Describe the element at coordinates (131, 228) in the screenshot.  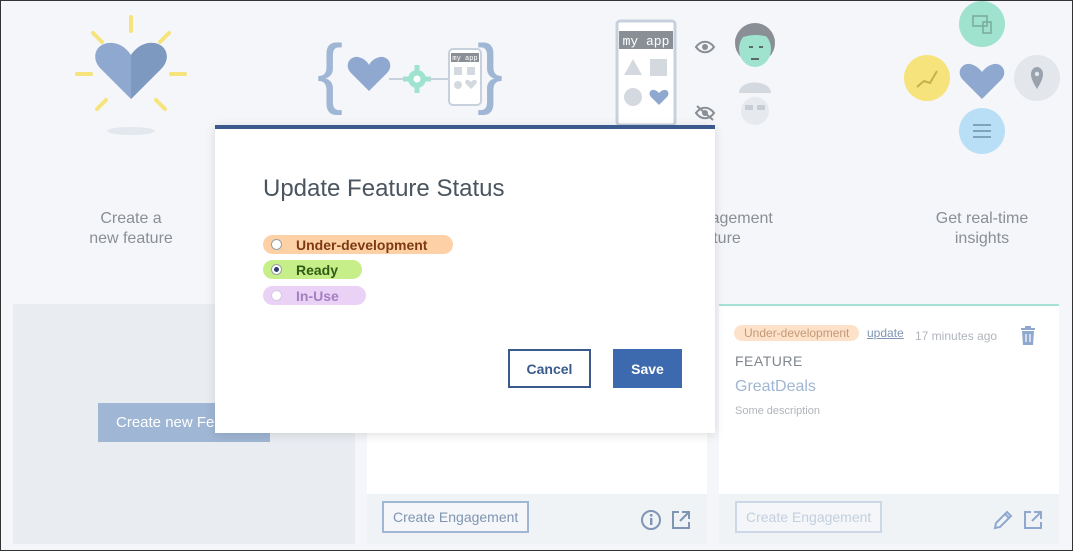
I see `step-create-feature: Create a new feature` at that location.